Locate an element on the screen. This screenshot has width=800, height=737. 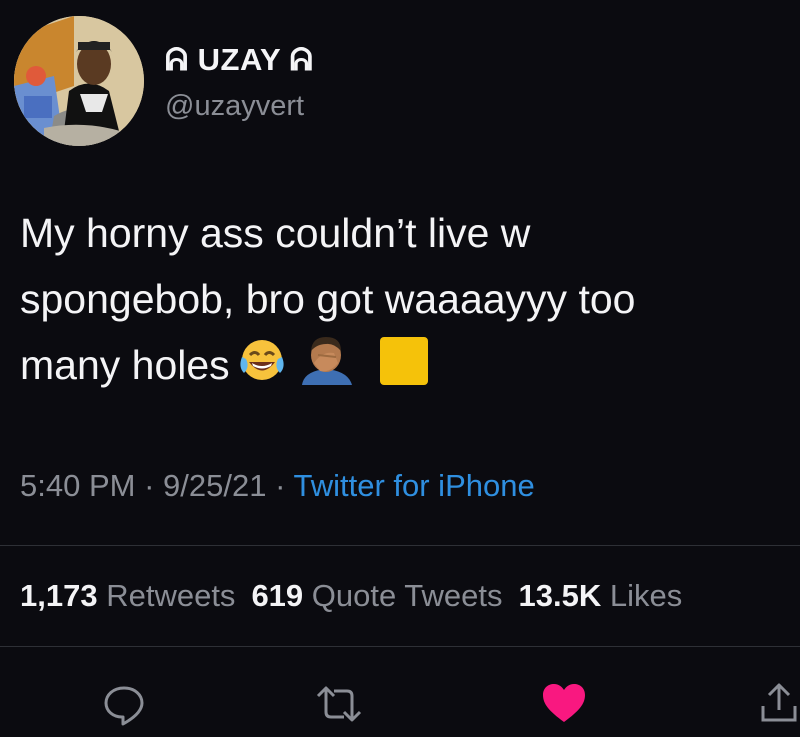
tweet-text-line-3-text: many holes is located at coordinates (125, 365).